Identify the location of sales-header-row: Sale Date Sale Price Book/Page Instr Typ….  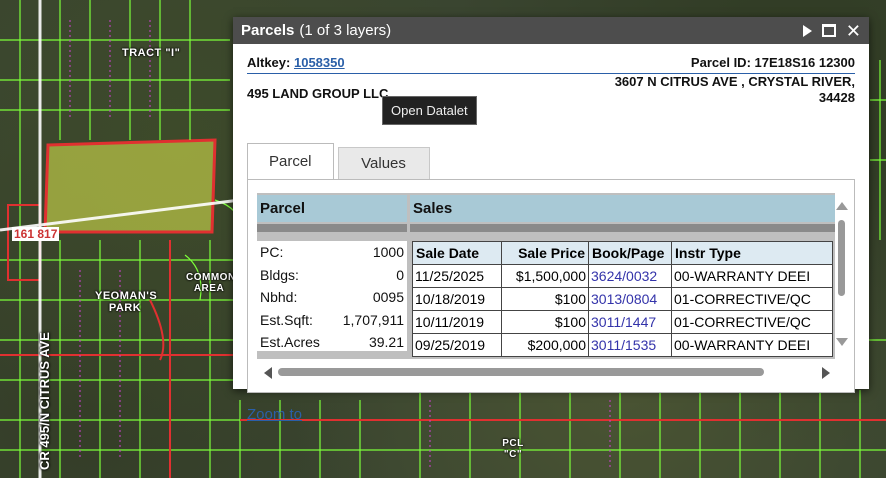
(622, 253).